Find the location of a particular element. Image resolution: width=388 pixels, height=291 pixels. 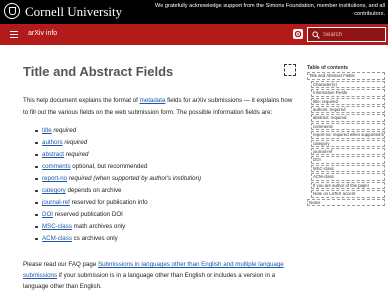

search-box is located at coordinates (346, 34).